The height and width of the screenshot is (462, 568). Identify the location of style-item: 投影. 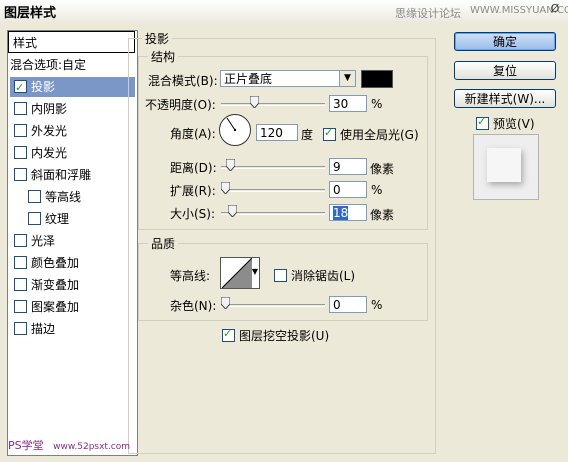
(72, 87).